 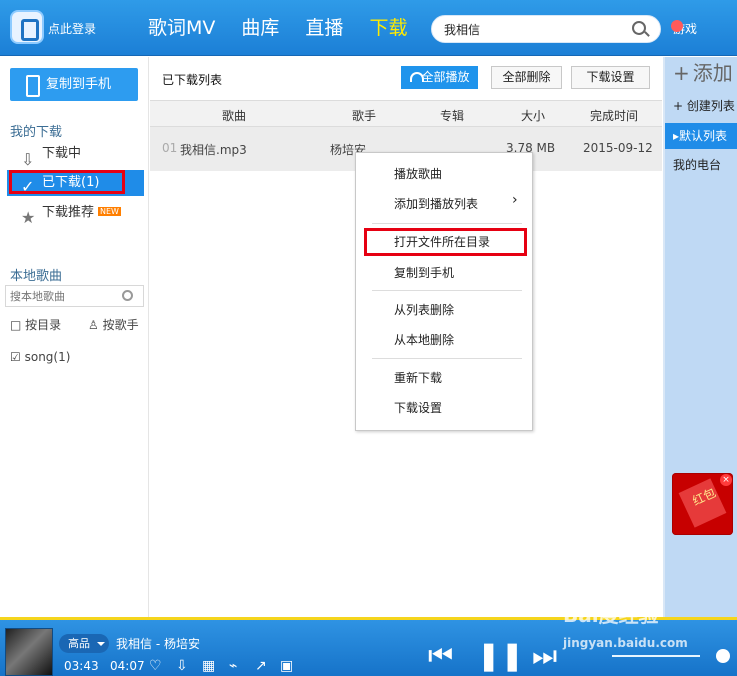 I want to click on create-list-item: + 创建列表, so click(x=701, y=106).